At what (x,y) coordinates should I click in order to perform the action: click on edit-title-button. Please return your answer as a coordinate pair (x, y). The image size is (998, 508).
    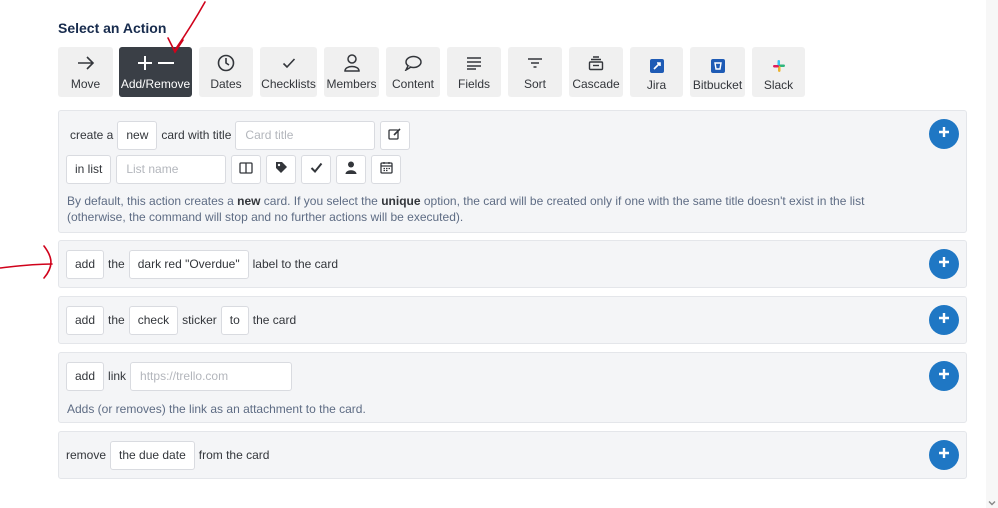
    Looking at the image, I should click on (395, 135).